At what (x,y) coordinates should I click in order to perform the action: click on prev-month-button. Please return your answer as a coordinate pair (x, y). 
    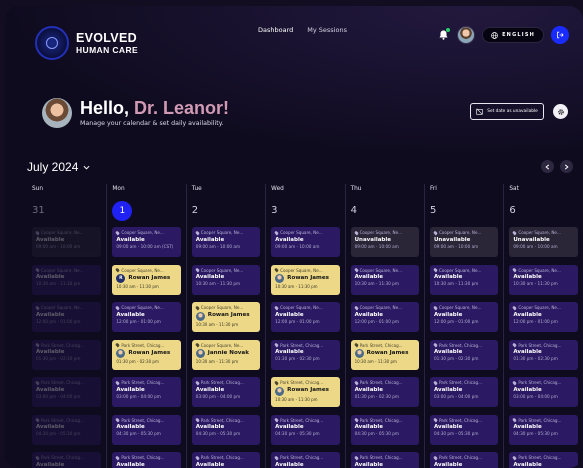
    Looking at the image, I should click on (547, 166).